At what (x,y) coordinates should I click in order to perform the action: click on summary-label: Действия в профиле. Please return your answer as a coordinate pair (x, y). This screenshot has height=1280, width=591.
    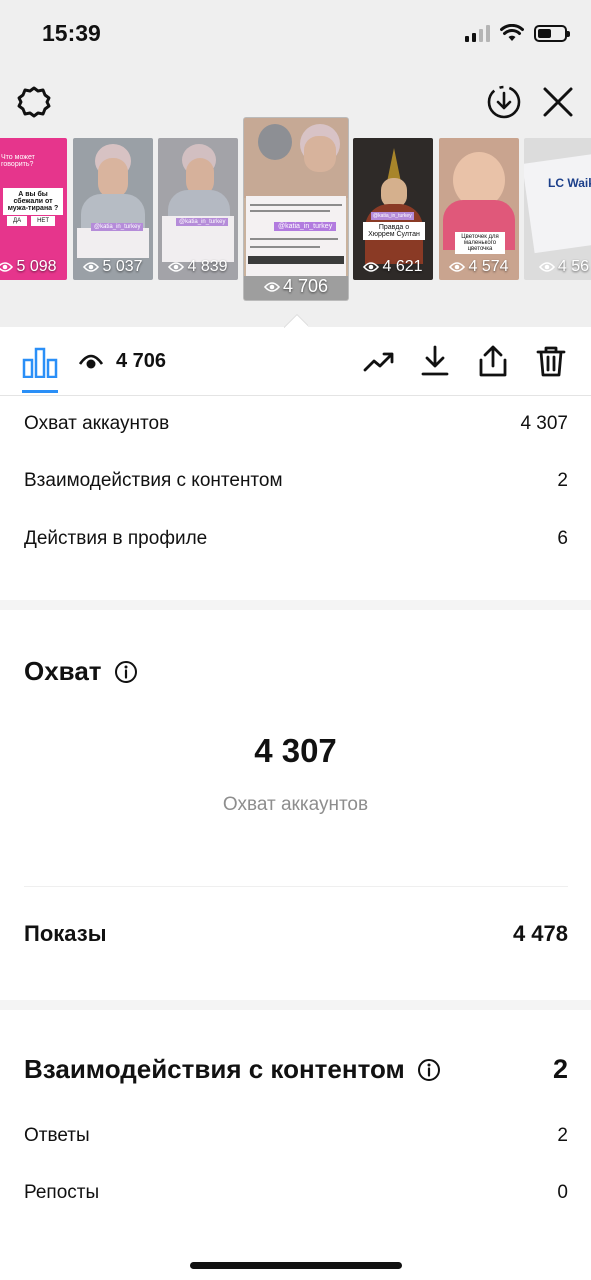
    Looking at the image, I should click on (116, 538).